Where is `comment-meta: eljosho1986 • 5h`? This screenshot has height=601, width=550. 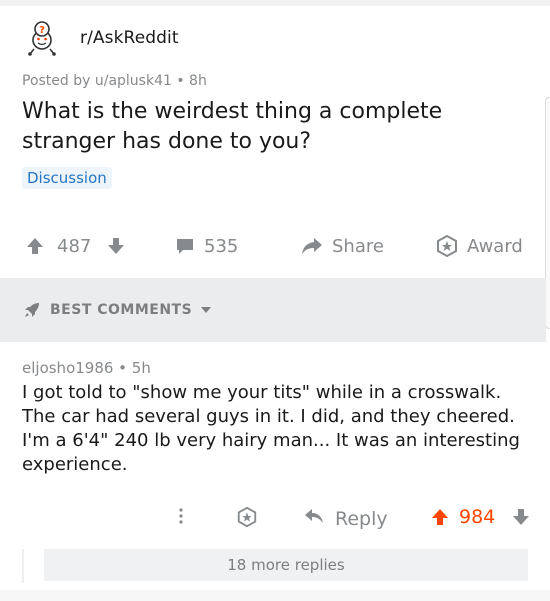 comment-meta: eljosho1986 • 5h is located at coordinates (86, 368).